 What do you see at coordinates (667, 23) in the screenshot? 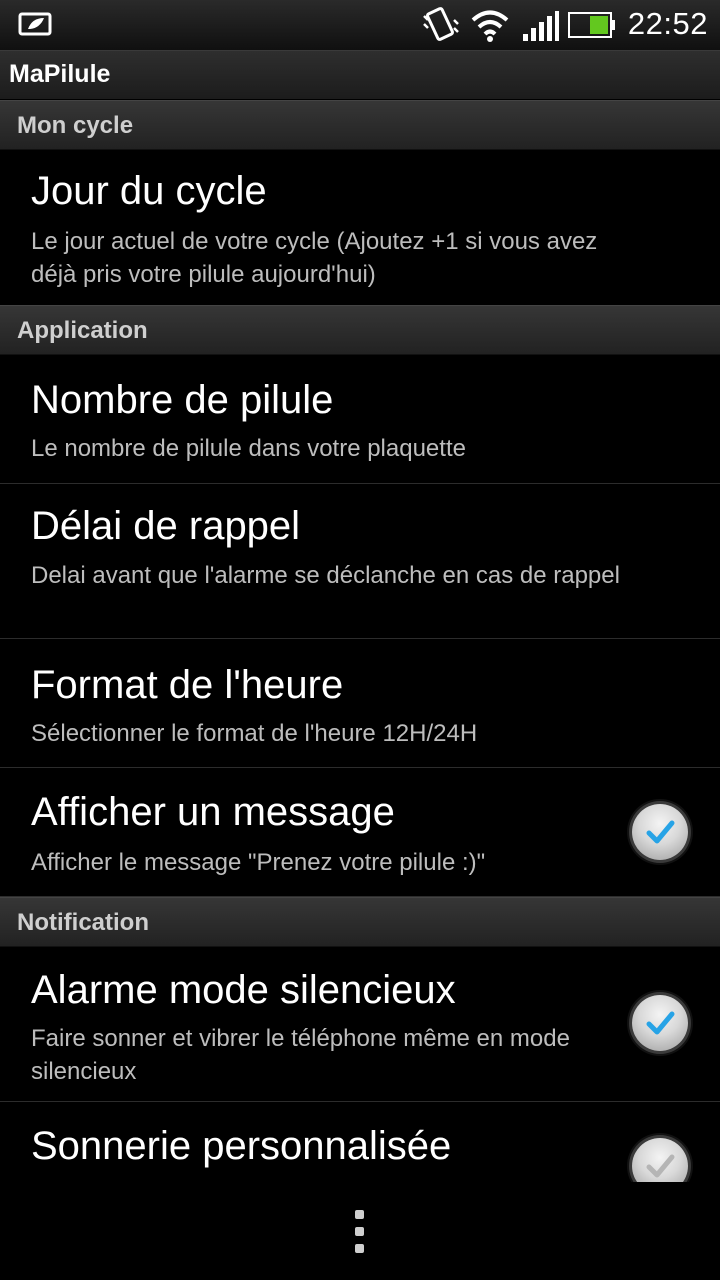
I see `status-clock: 22:52` at bounding box center [667, 23].